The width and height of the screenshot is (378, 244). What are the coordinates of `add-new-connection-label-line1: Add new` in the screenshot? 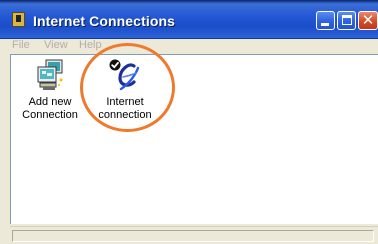 It's located at (50, 102).